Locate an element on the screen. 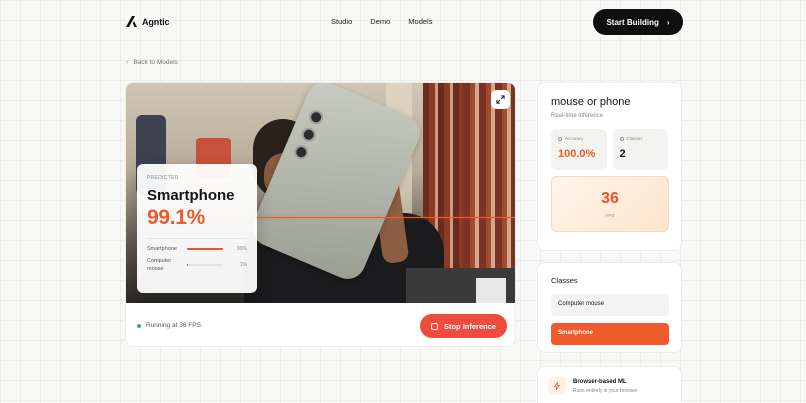  confidence-class-name: Smartphone is located at coordinates (162, 249).